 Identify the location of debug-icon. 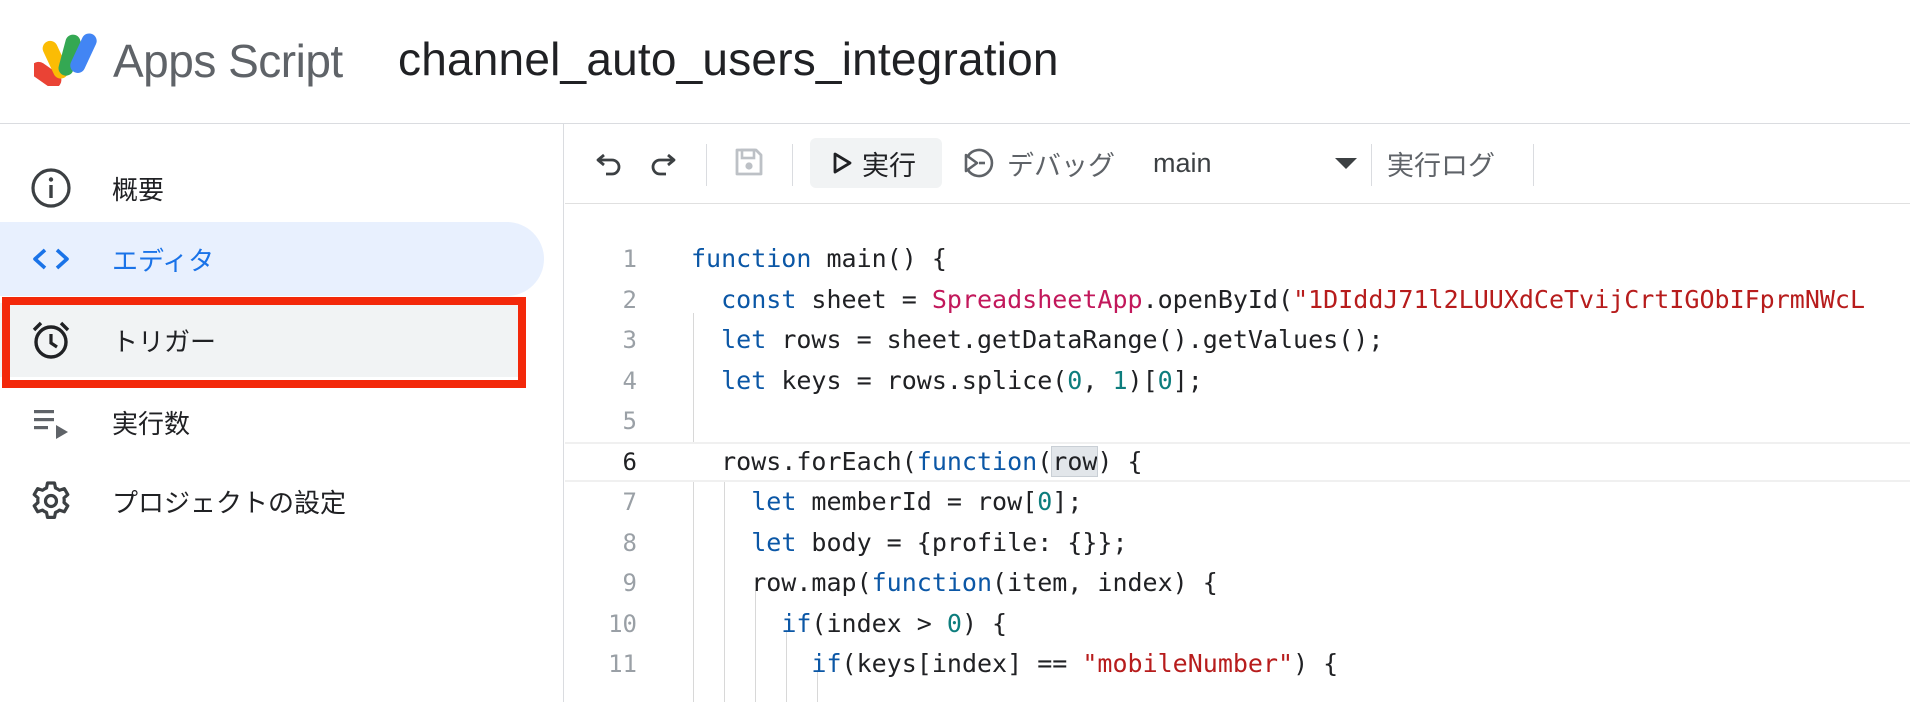
(980, 163).